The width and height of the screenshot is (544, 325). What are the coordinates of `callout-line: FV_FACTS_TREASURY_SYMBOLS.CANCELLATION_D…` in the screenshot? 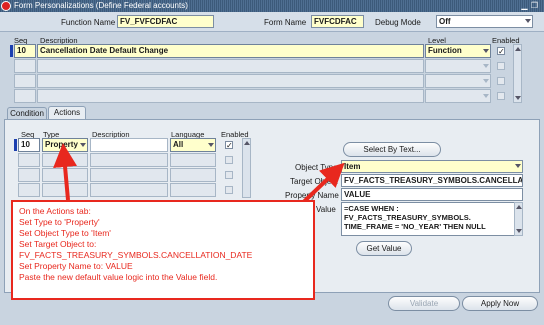 It's located at (136, 255).